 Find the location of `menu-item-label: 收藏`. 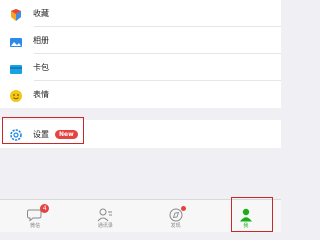

menu-item-label: 收藏 is located at coordinates (41, 13).